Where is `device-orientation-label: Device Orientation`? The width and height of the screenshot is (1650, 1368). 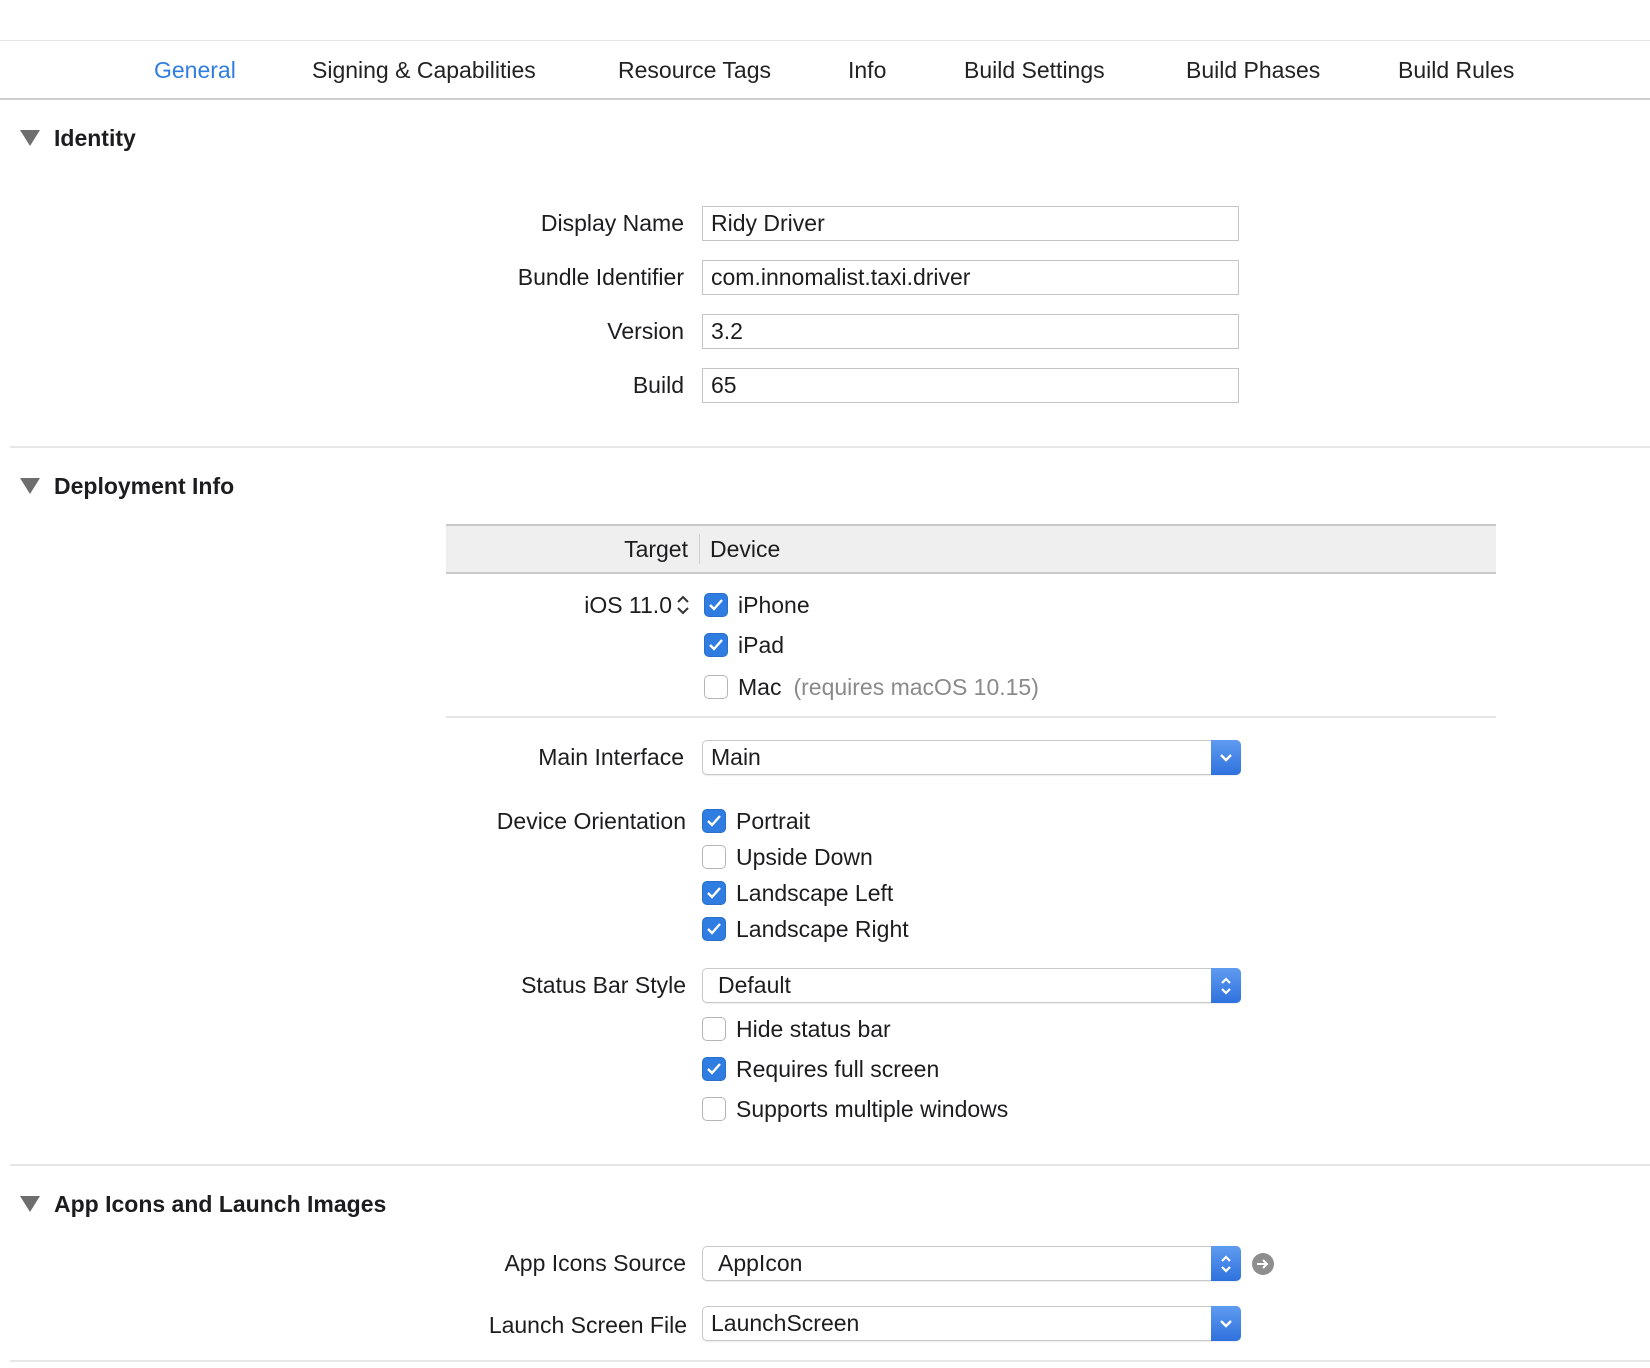 device-orientation-label: Device Orientation is located at coordinates (591, 821).